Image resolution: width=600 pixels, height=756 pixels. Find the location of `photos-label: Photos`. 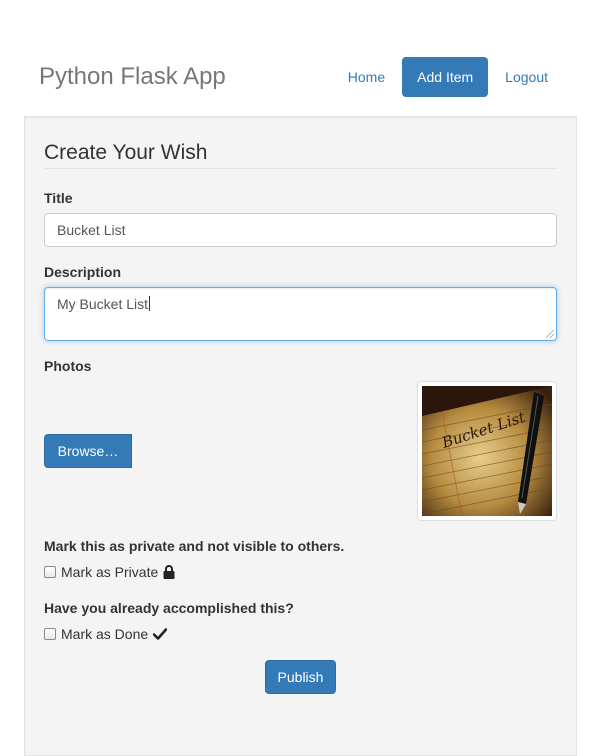

photos-label: Photos is located at coordinates (68, 366).